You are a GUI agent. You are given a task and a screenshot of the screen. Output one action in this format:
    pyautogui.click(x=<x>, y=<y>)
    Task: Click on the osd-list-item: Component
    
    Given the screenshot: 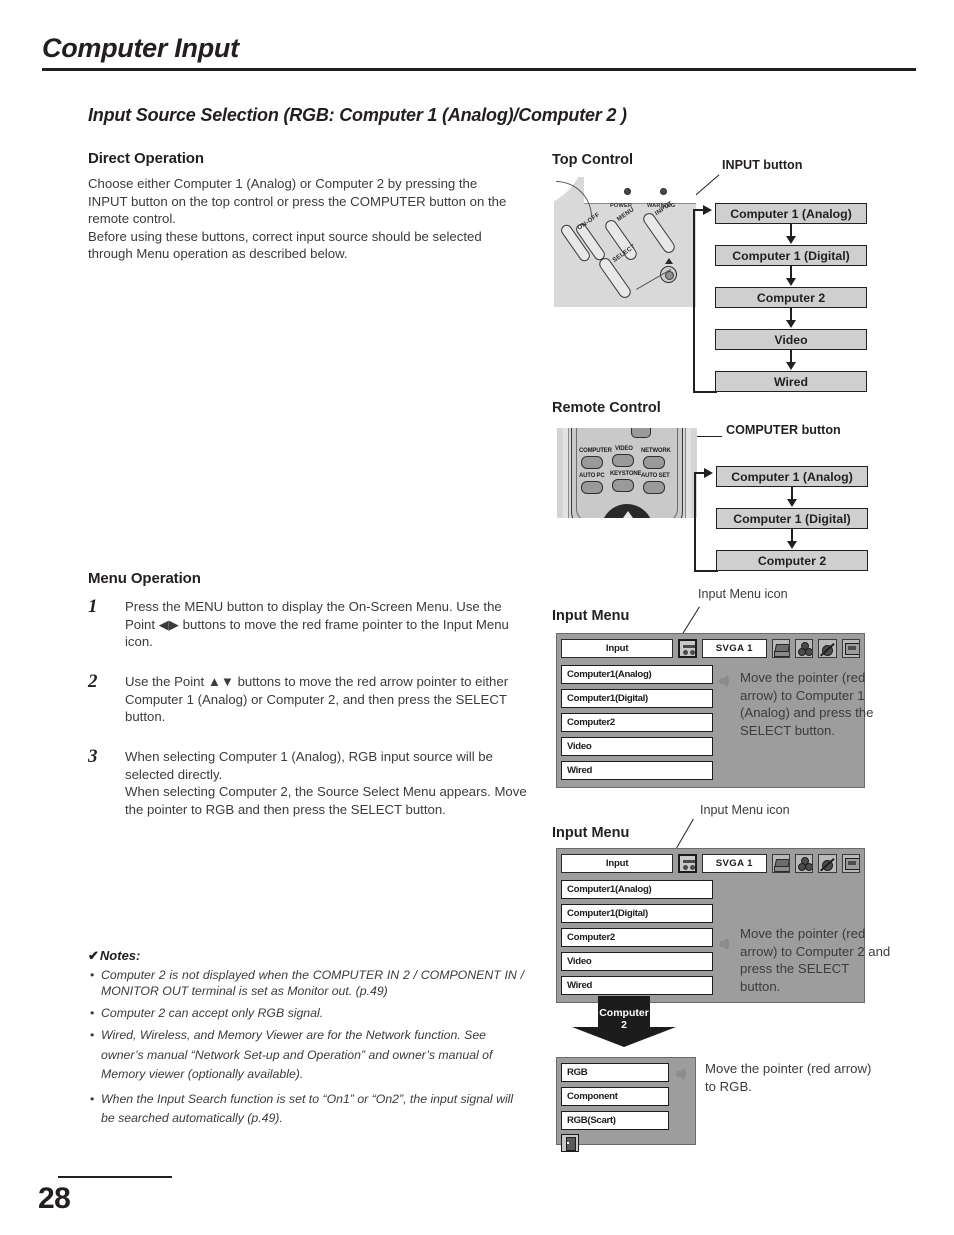 What is the action you would take?
    pyautogui.click(x=615, y=1096)
    